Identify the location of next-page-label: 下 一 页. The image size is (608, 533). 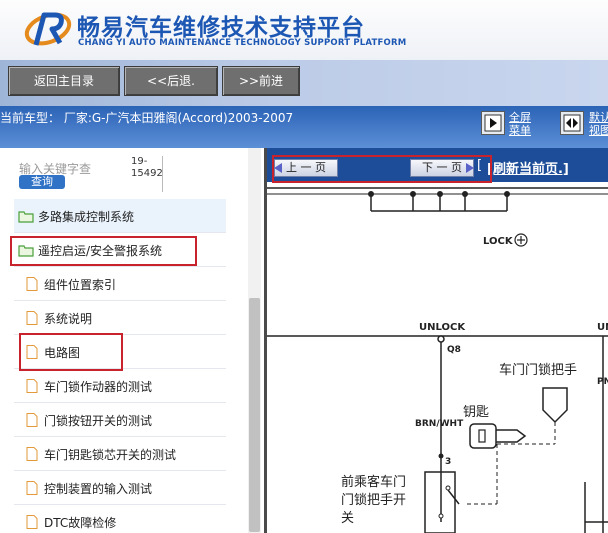
(442, 167).